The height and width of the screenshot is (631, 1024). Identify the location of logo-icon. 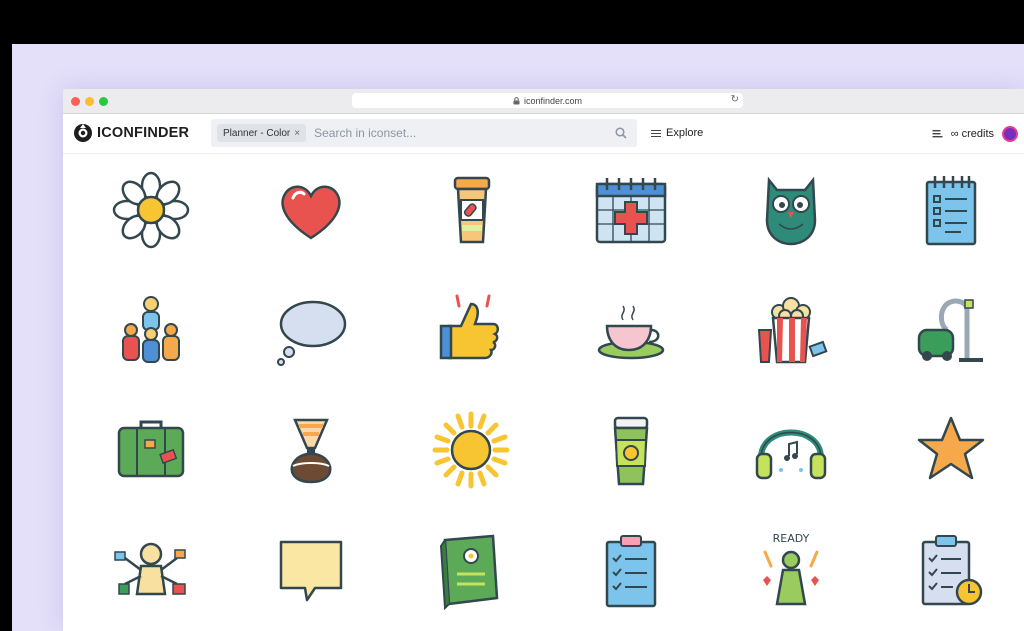
(83, 133).